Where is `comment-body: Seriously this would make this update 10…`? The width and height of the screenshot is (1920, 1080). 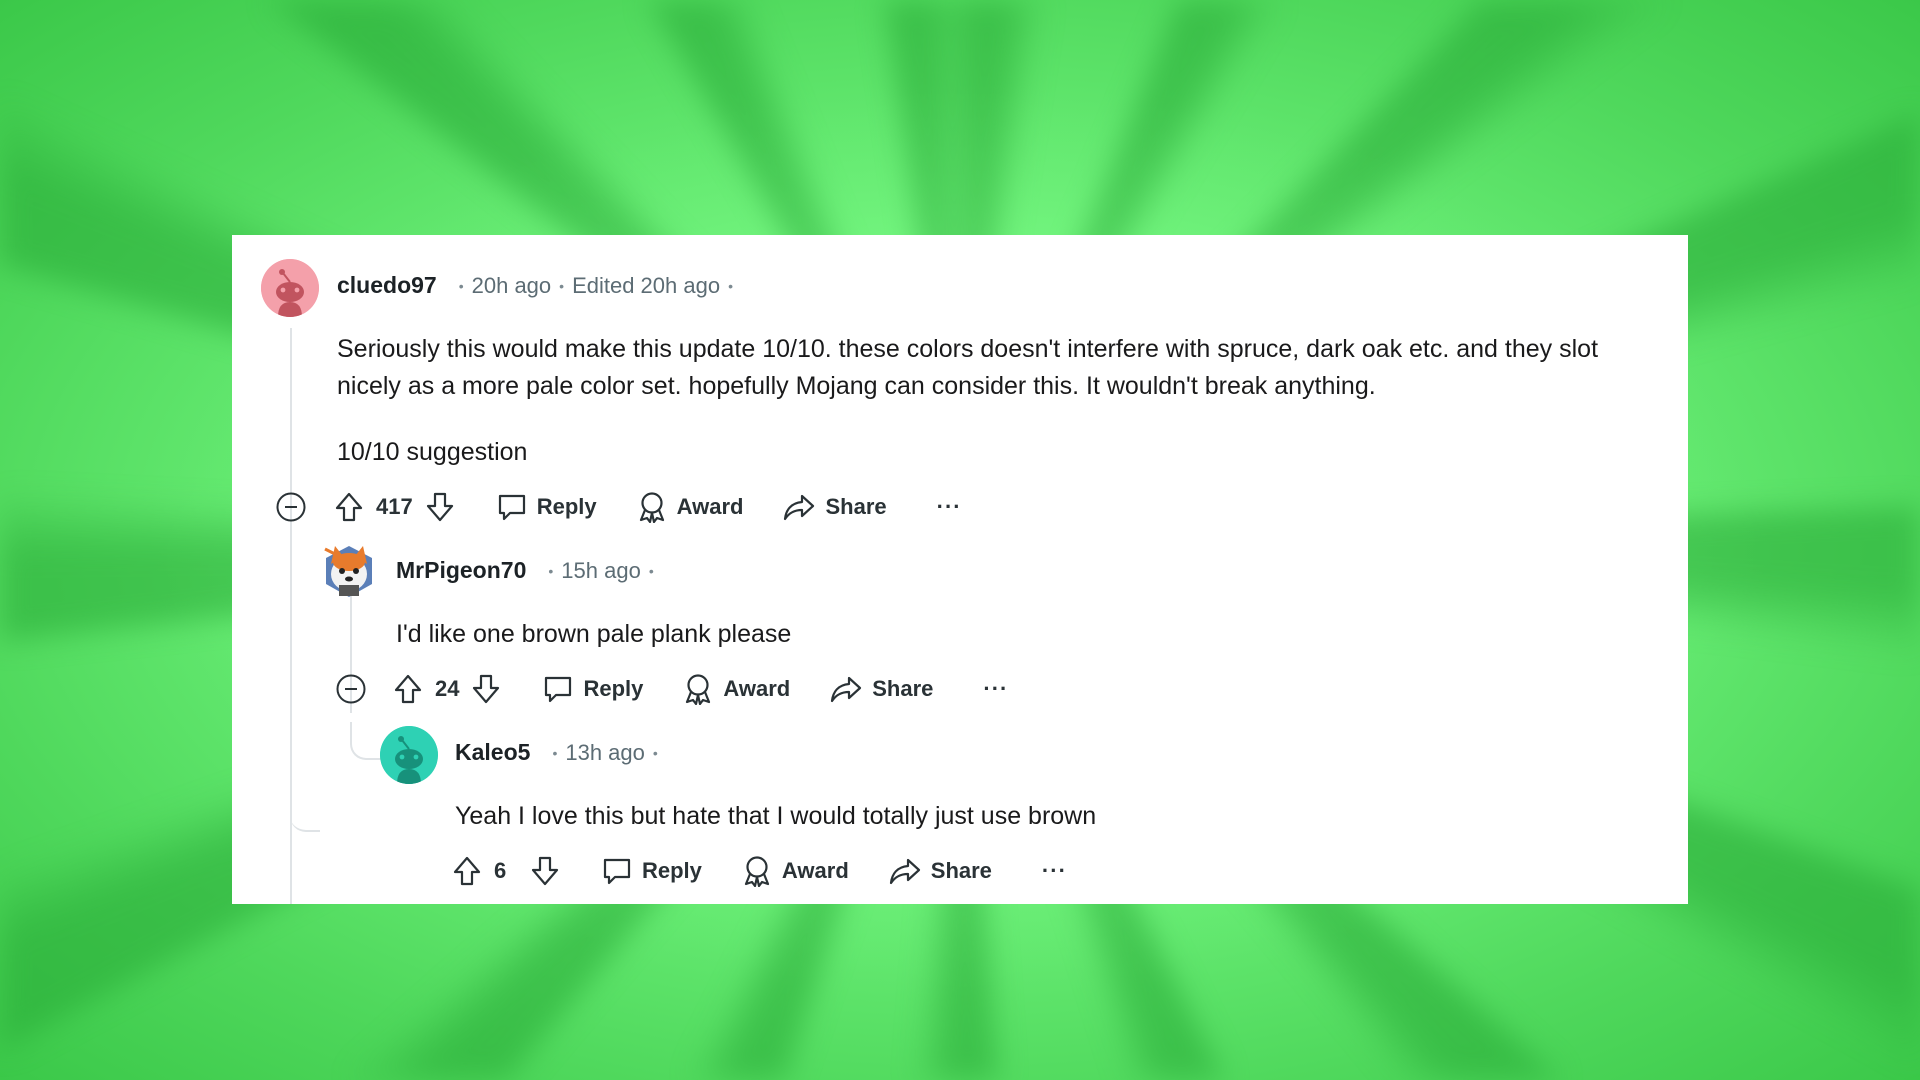 comment-body: Seriously this would make this update 10… is located at coordinates (987, 401).